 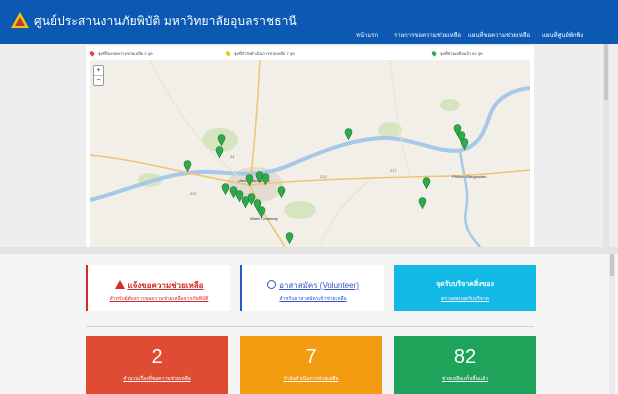 I want to click on red-pin-icon, so click(x=92, y=54).